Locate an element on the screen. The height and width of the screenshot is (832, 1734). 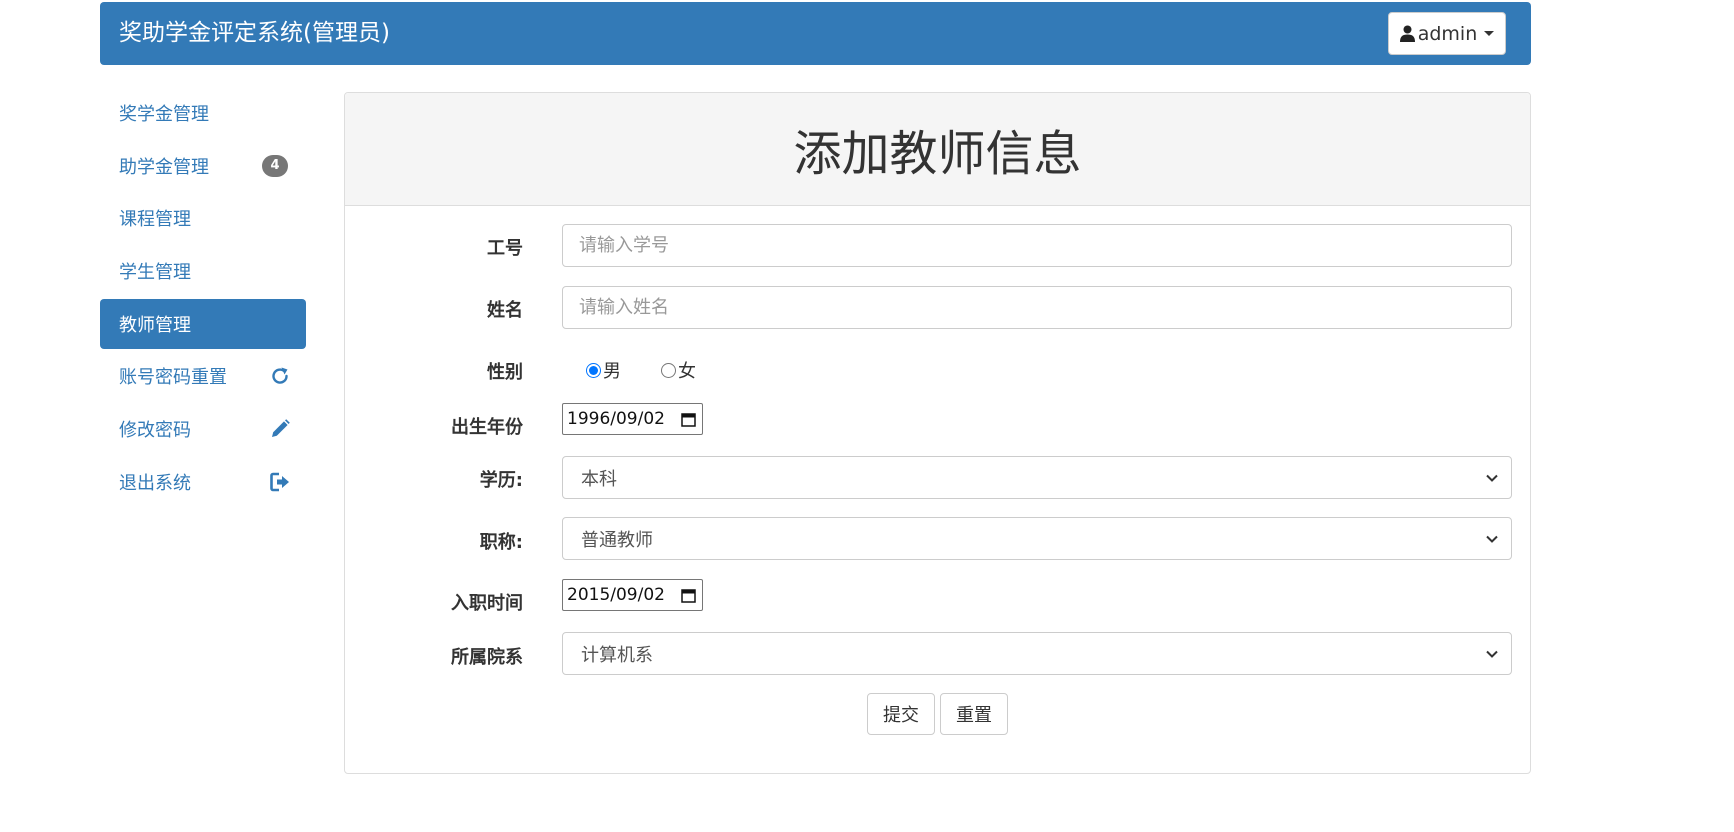
reset-button: 重置 is located at coordinates (974, 714).